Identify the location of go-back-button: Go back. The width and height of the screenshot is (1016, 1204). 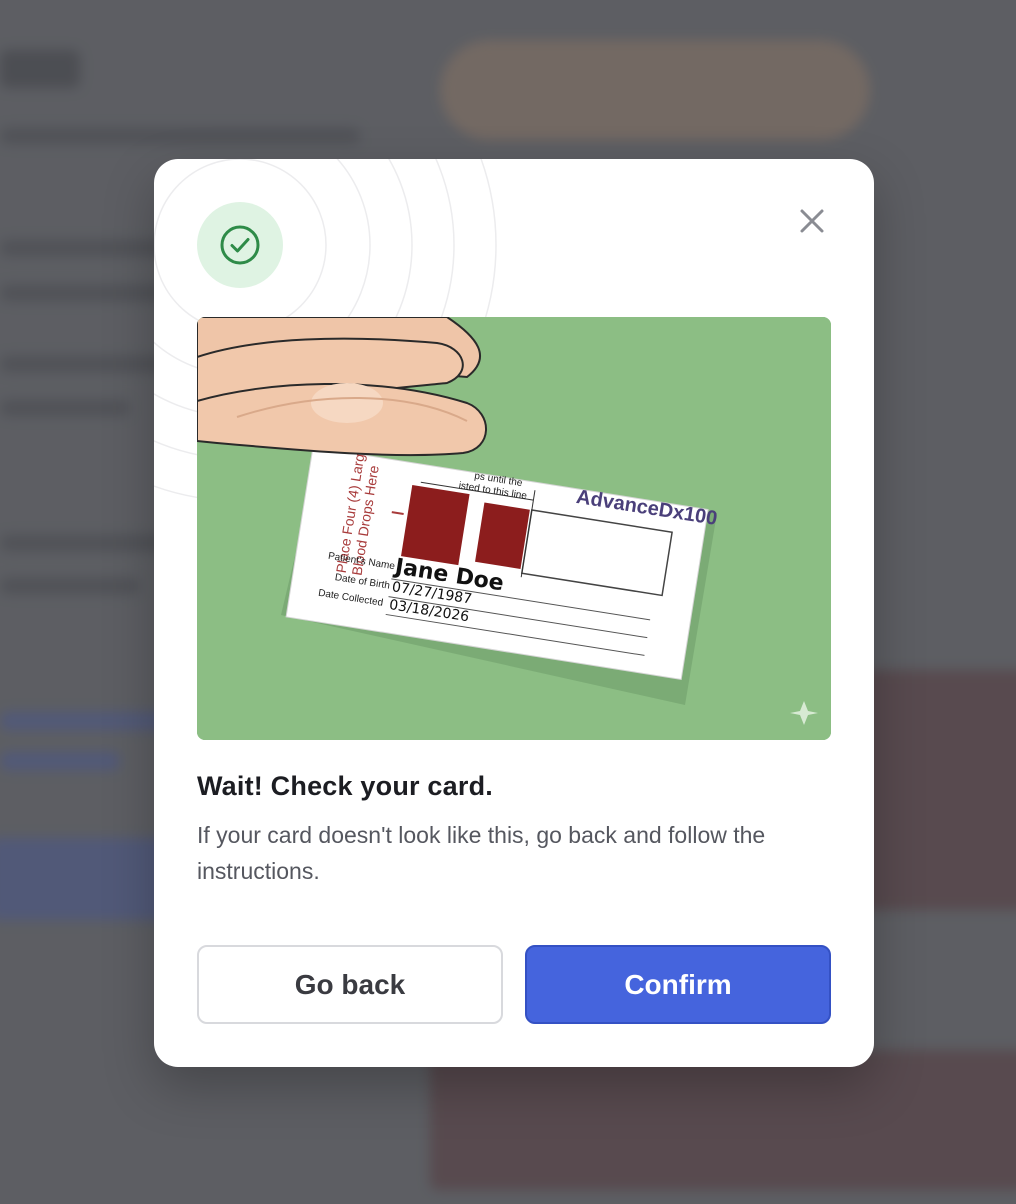
(350, 984).